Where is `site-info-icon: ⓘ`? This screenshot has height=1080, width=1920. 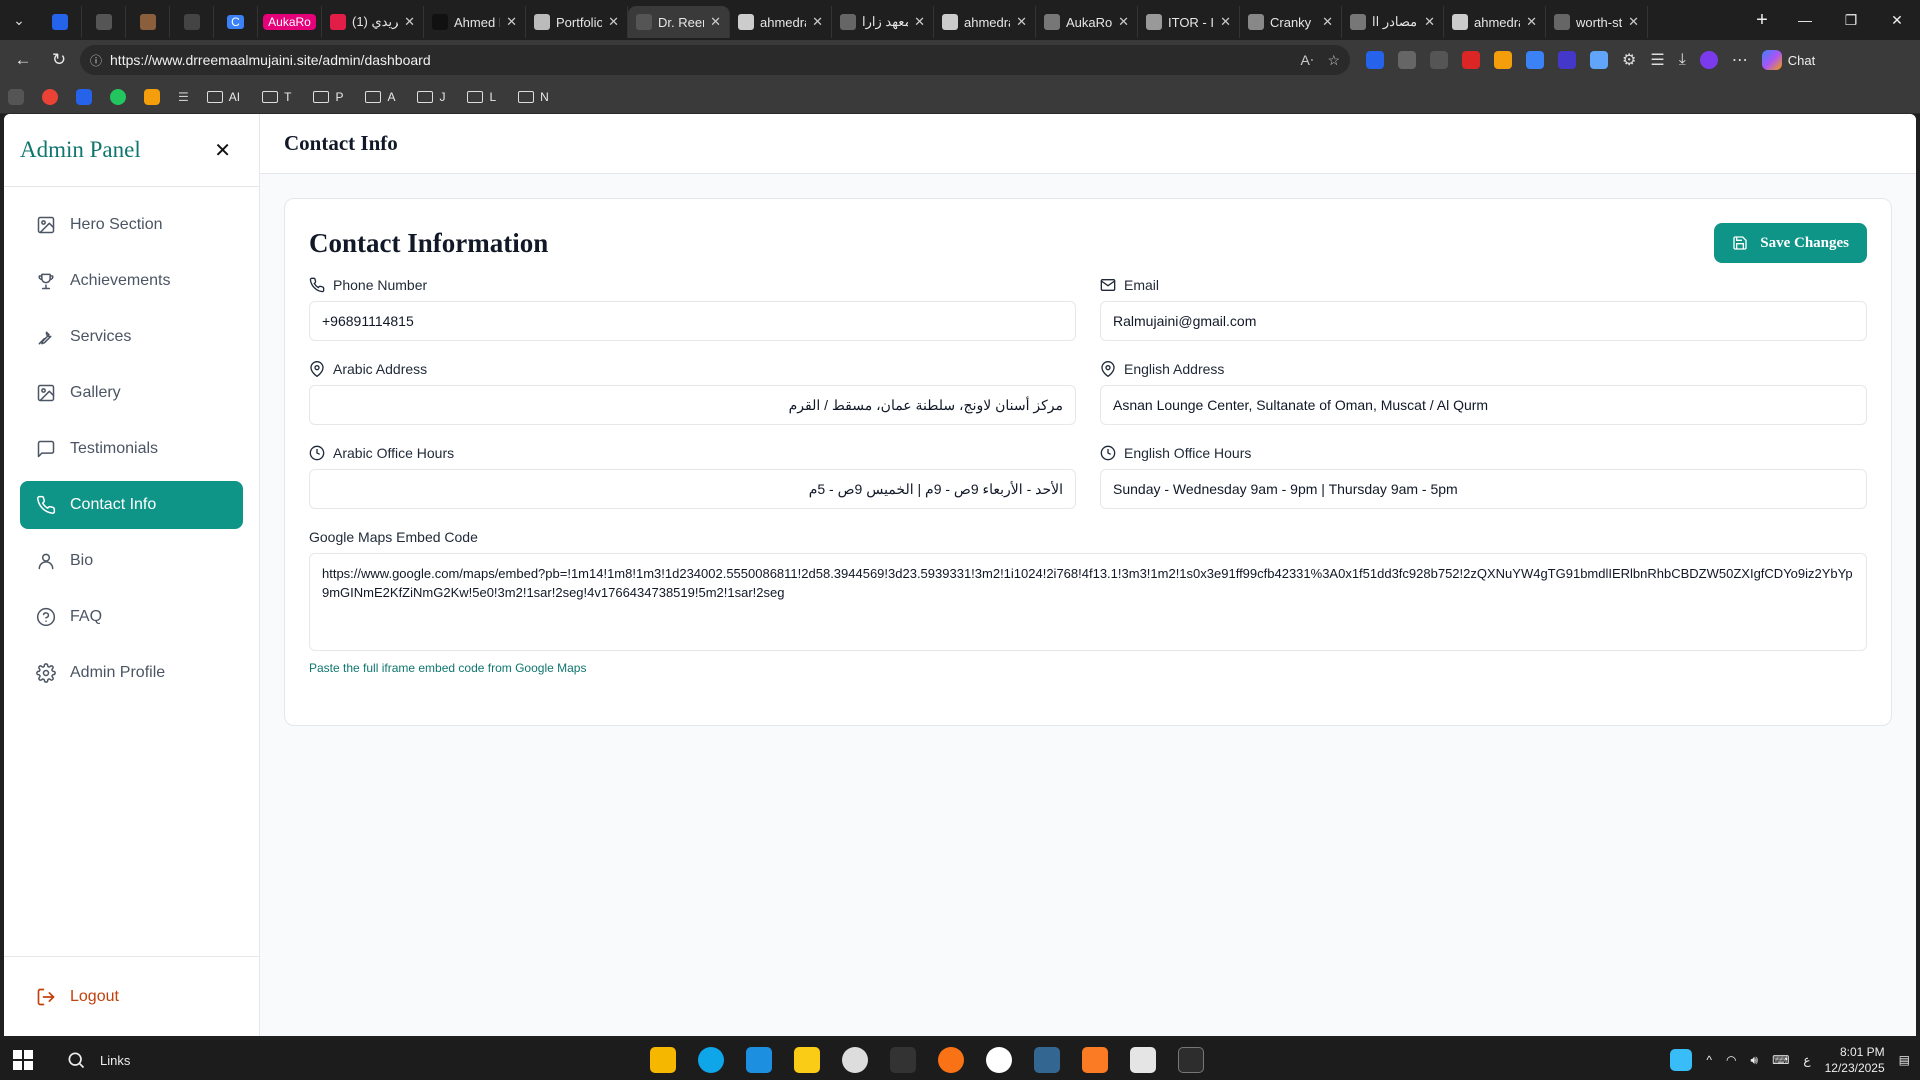 site-info-icon: ⓘ is located at coordinates (96, 60).